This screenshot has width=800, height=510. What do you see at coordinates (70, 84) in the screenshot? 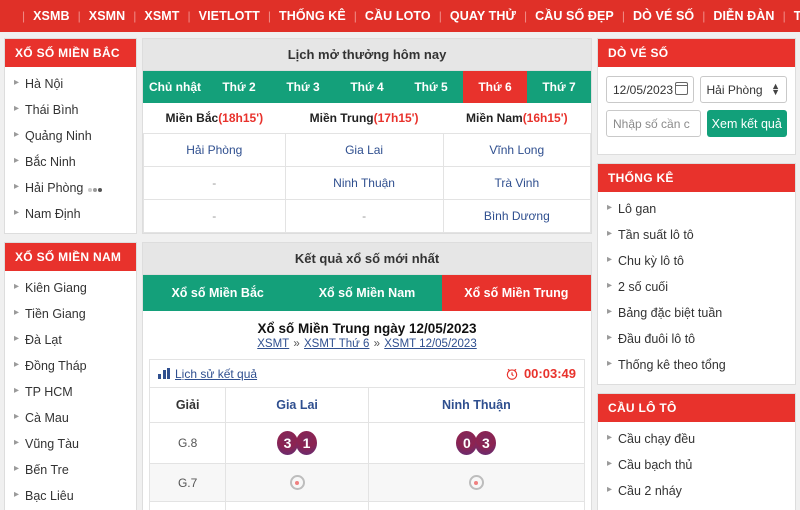
I see `sidebar-item-hà-nội: Hà Nội` at bounding box center [70, 84].